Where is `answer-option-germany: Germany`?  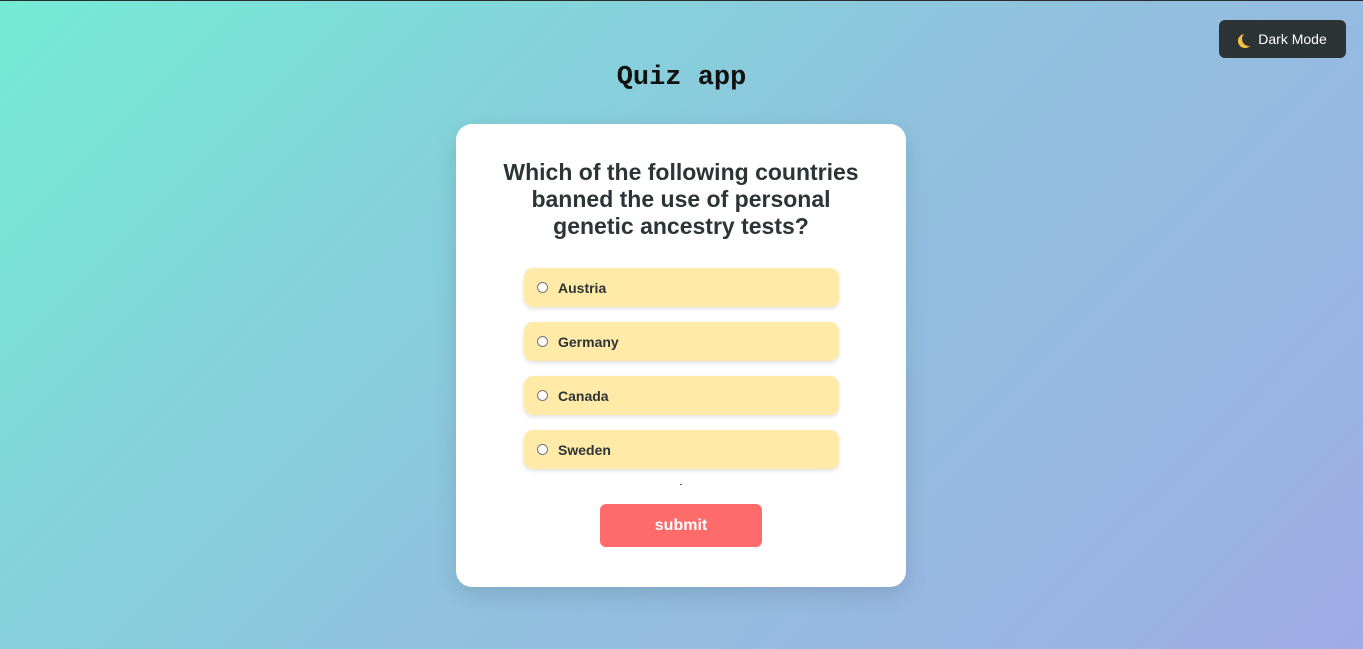 answer-option-germany: Germany is located at coordinates (681, 341).